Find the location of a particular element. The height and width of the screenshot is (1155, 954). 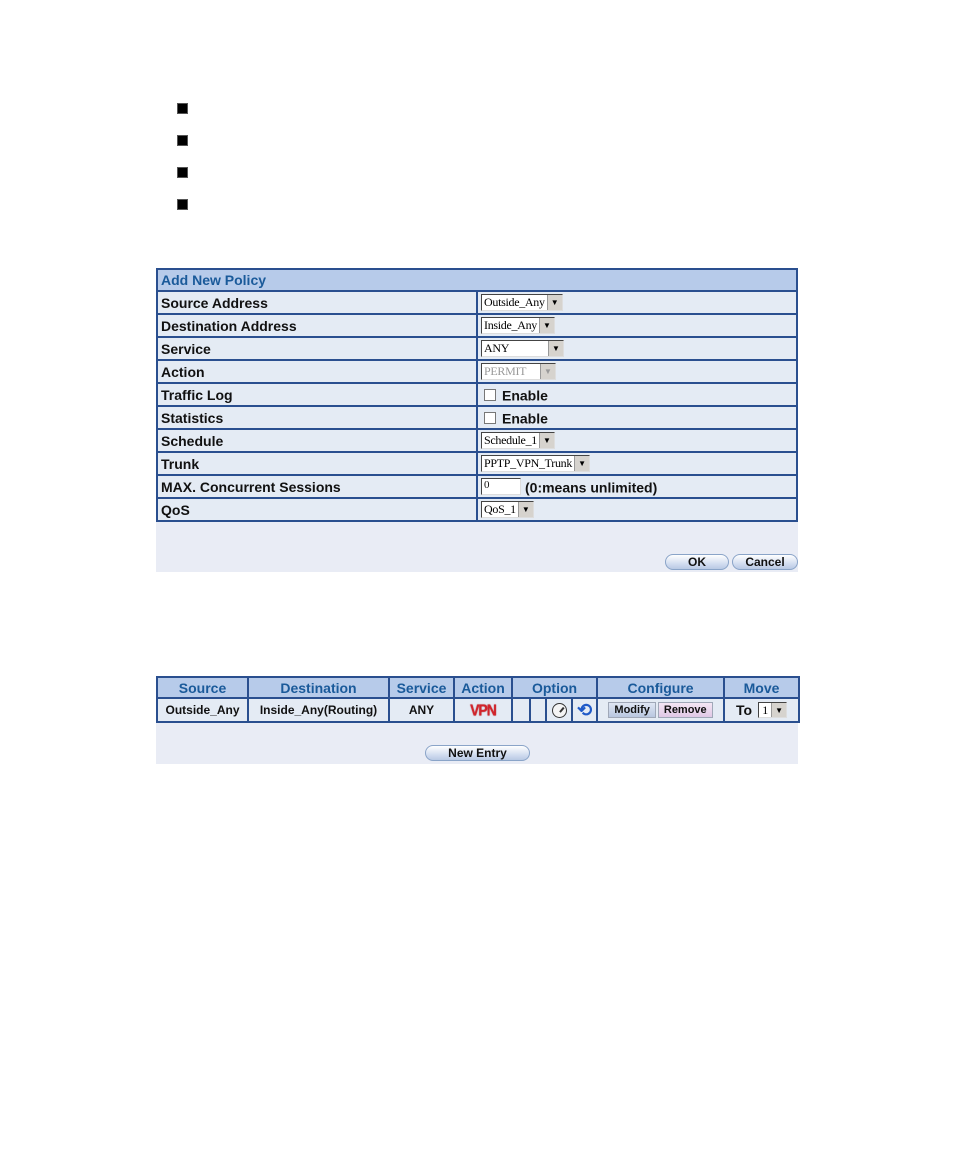

max-sessions-label: MAX. Concurrent Sessions is located at coordinates (317, 486).